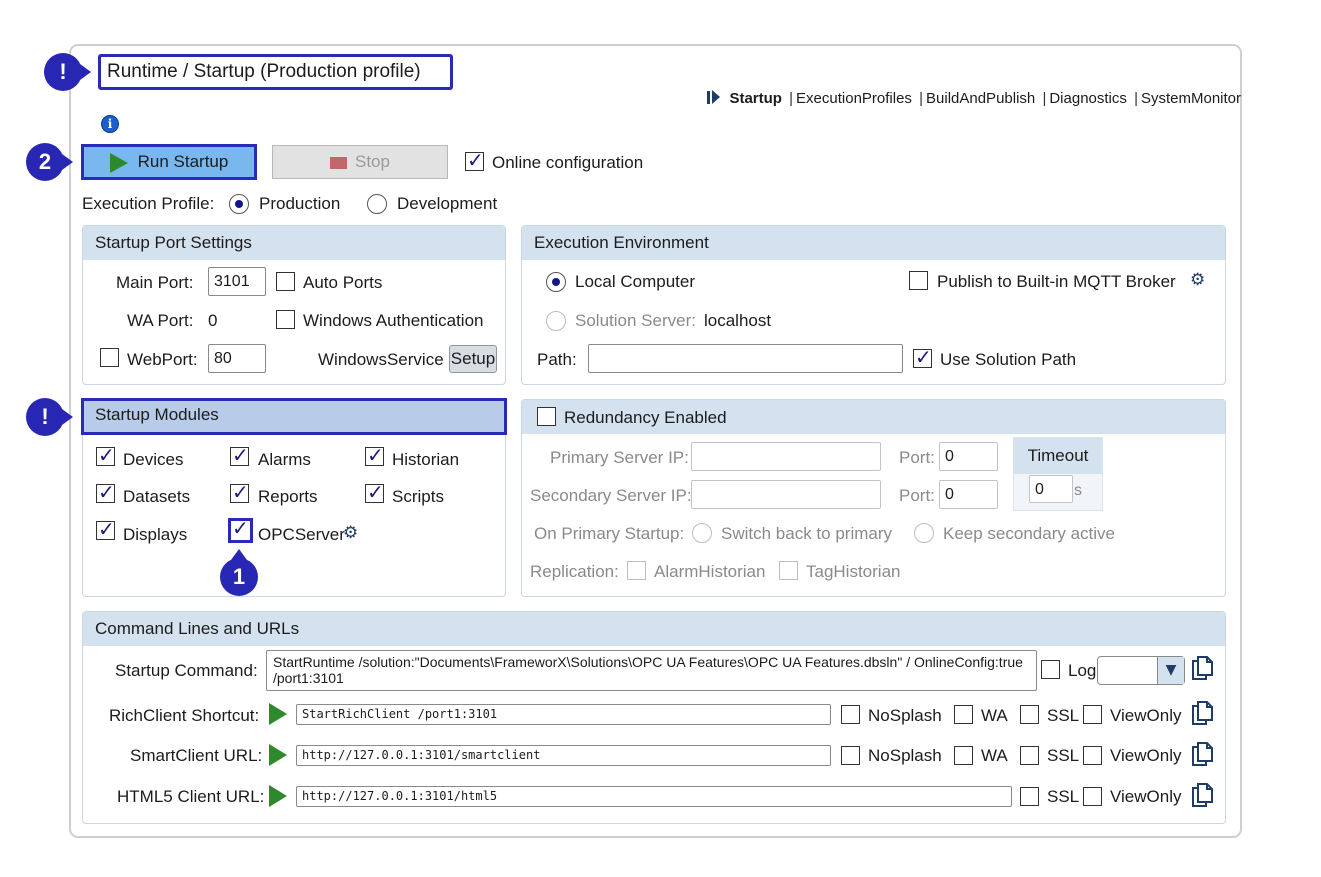 The width and height of the screenshot is (1321, 877). I want to click on module-historian-label: Historian, so click(426, 459).